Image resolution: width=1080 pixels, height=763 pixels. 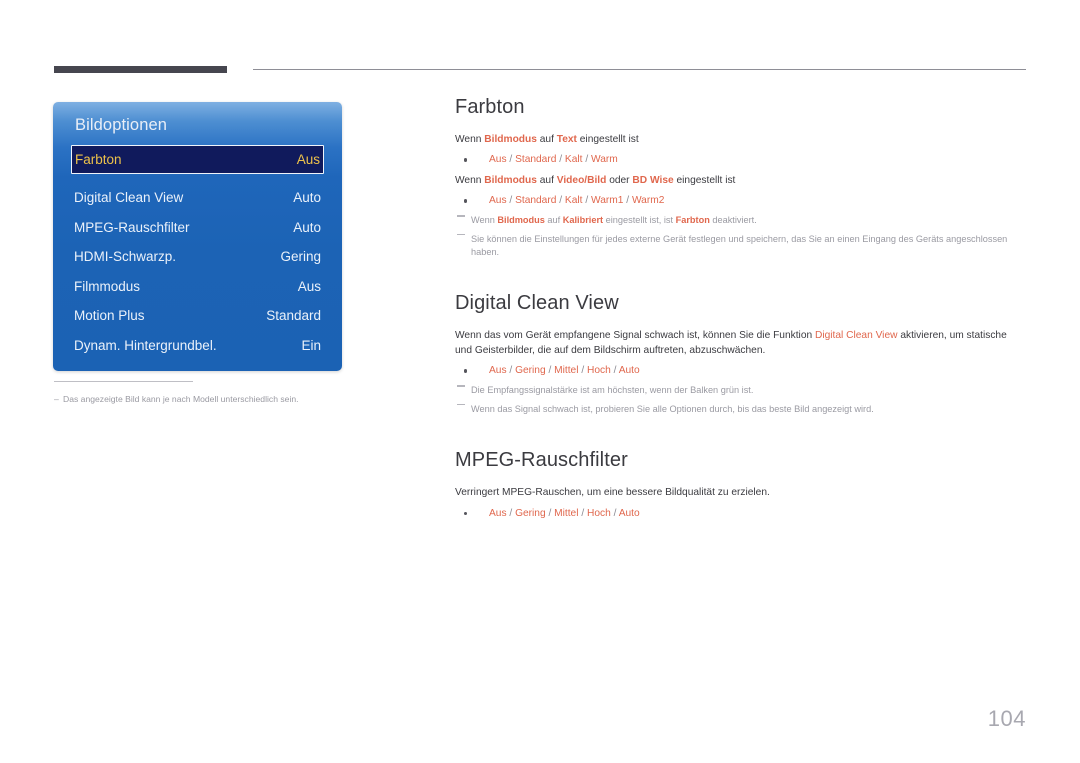 I want to click on farbton-options-list-1: Aus / Standard / Kalt / Warm, so click(x=740, y=160).